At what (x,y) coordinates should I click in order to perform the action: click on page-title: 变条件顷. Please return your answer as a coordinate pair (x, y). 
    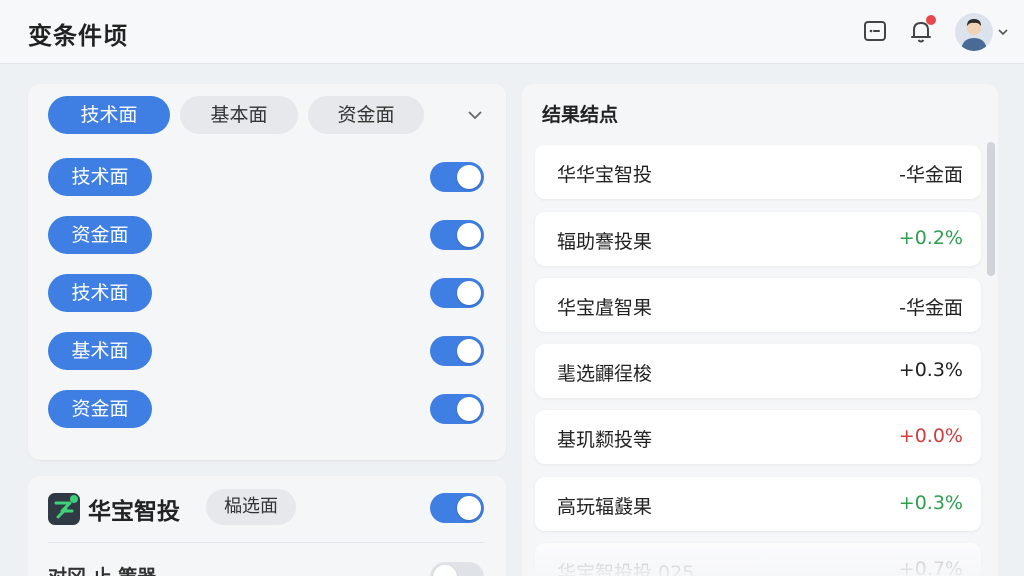
    Looking at the image, I should click on (78, 36).